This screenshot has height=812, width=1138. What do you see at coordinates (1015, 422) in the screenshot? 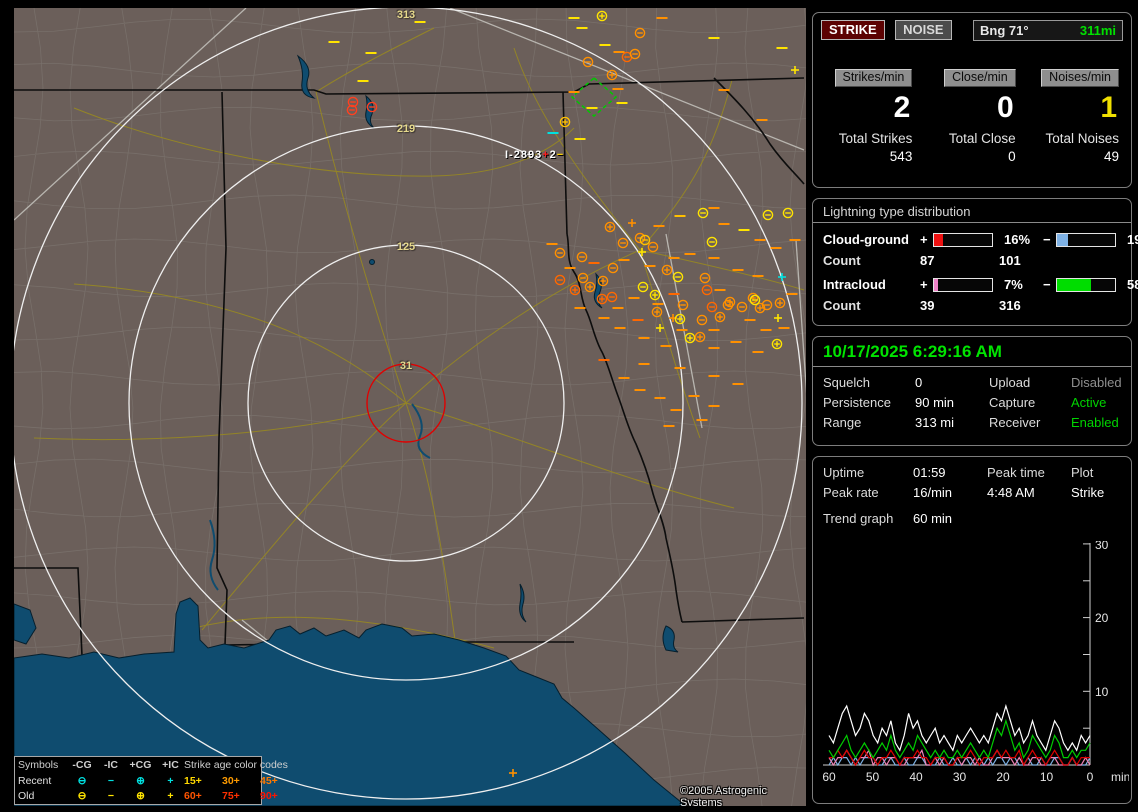
I see `receiver-label: Receiver` at bounding box center [1015, 422].